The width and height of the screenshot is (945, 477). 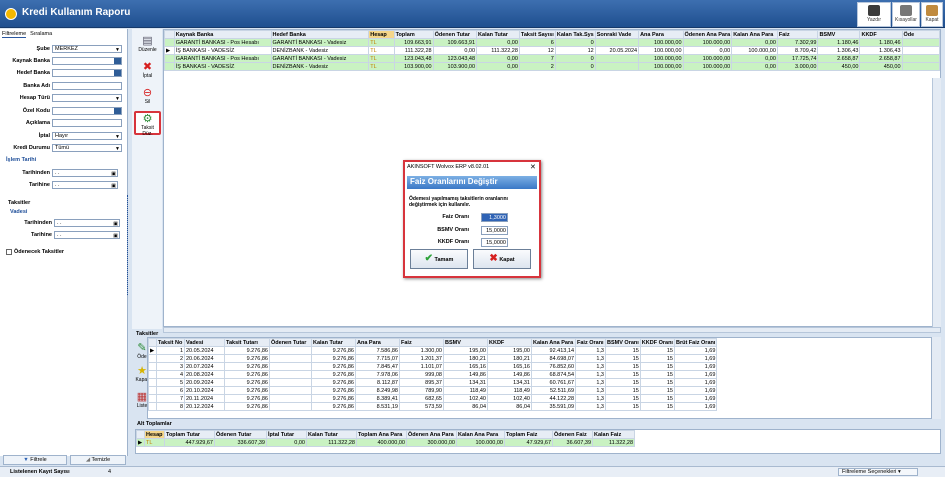 I want to click on dialog-close-icon: ✕, so click(x=533, y=167).